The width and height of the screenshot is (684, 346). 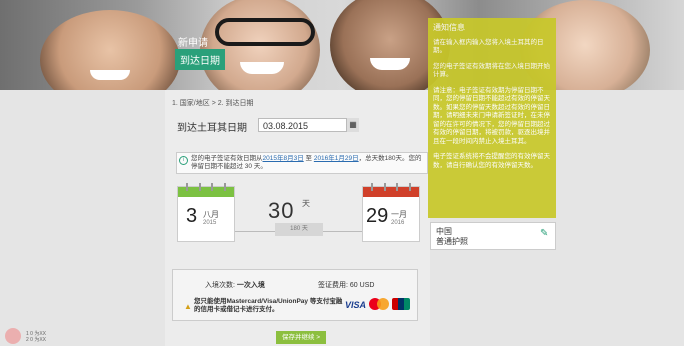 I want to click on sidebar-p1: 请在输入框内输入您将入境土耳其的日期。, so click(x=488, y=46).